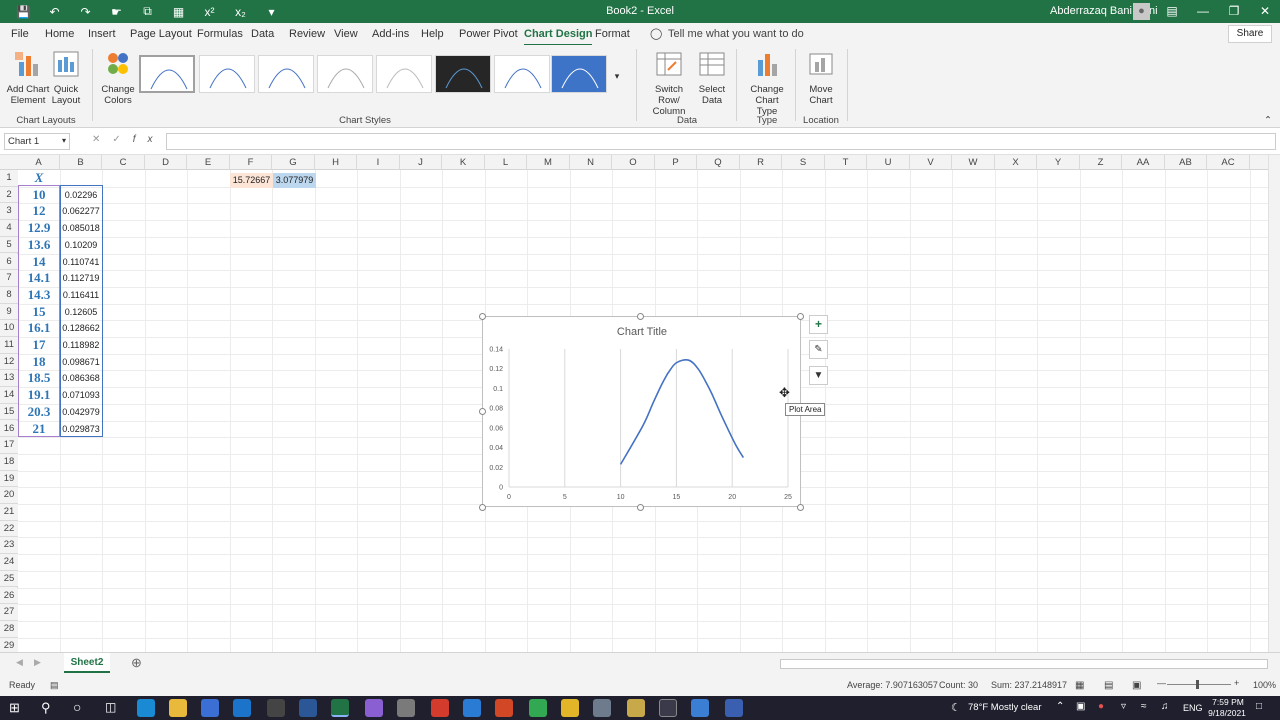 This screenshot has height=720, width=1280. Describe the element at coordinates (9, 495) in the screenshot. I see `row-header-20: 20` at that location.